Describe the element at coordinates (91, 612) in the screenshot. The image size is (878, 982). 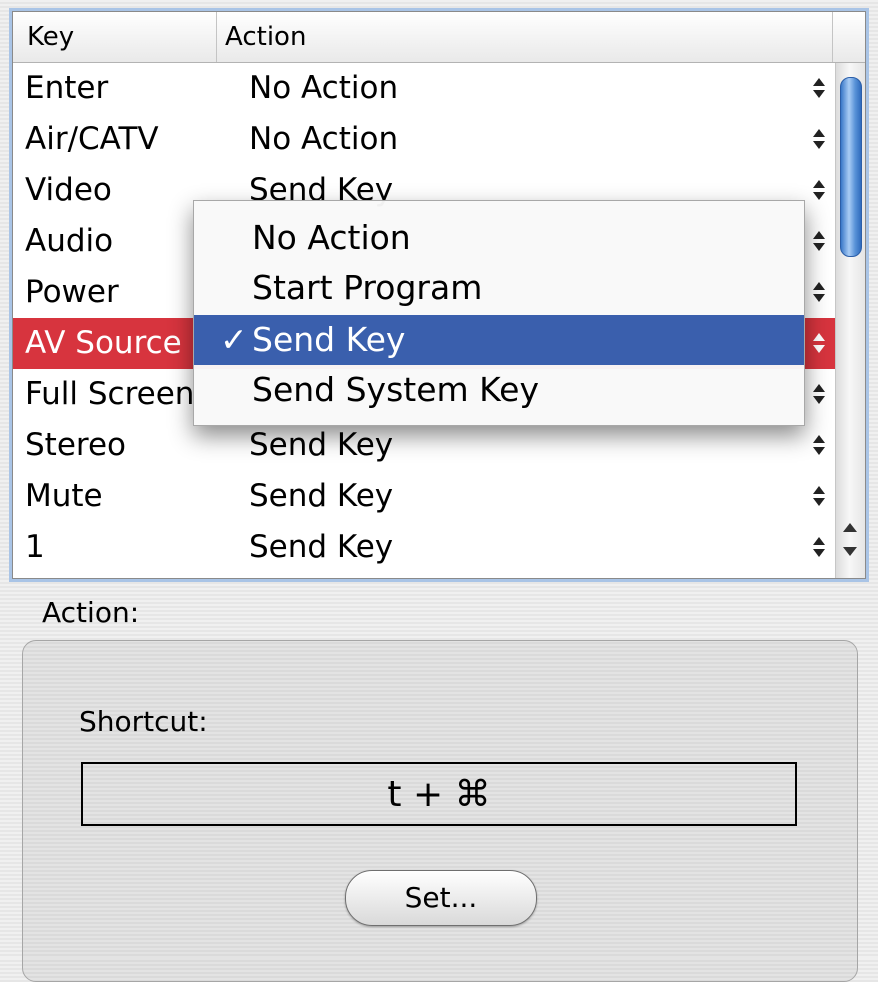
I see `action-group-title: Action:` at that location.